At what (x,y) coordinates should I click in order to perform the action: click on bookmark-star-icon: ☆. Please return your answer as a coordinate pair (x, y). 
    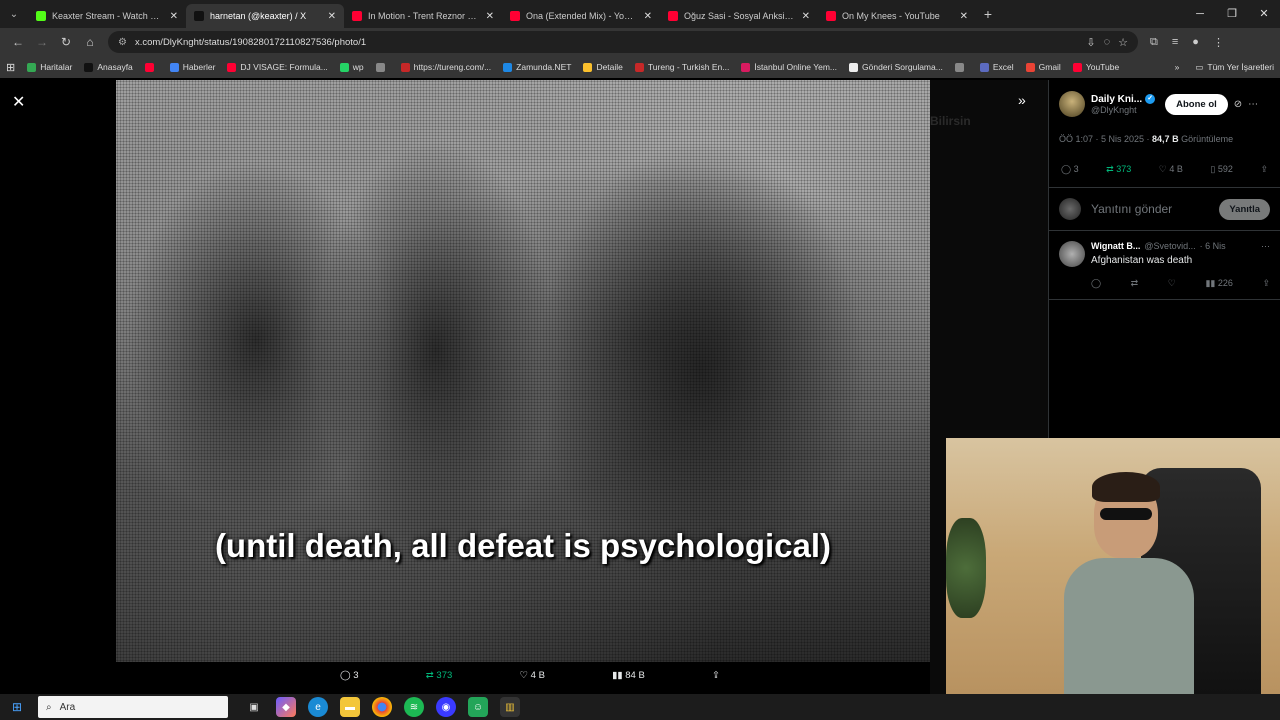
    Looking at the image, I should click on (1123, 42).